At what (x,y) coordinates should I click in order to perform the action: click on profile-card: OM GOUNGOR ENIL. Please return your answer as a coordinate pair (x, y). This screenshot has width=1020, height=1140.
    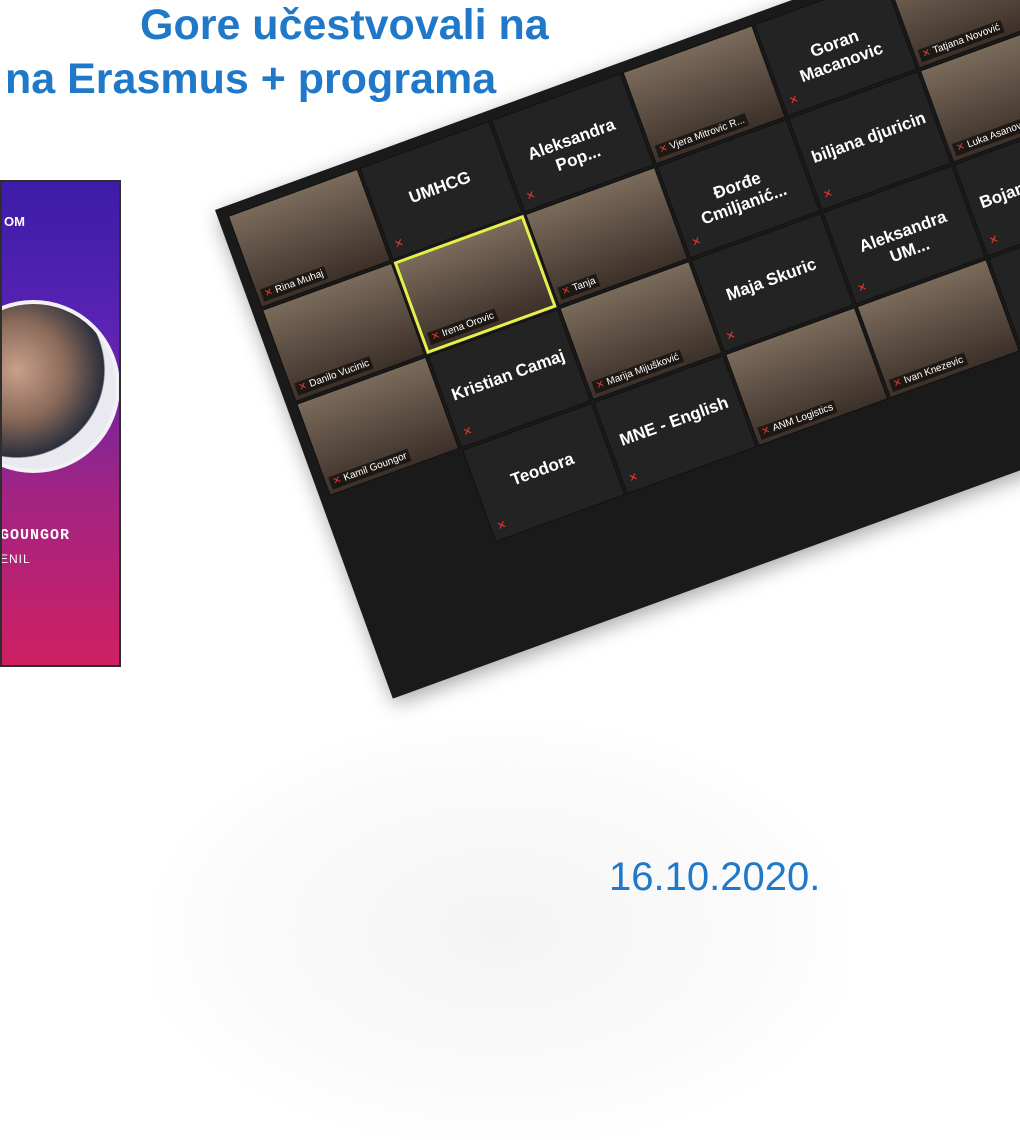
    Looking at the image, I should click on (60, 423).